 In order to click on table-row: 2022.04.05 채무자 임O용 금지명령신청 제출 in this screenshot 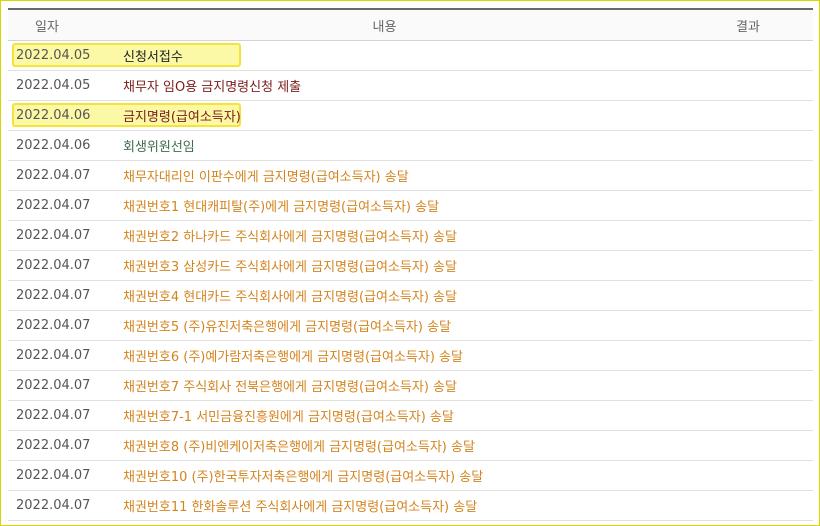, I will do `click(410, 86)`.